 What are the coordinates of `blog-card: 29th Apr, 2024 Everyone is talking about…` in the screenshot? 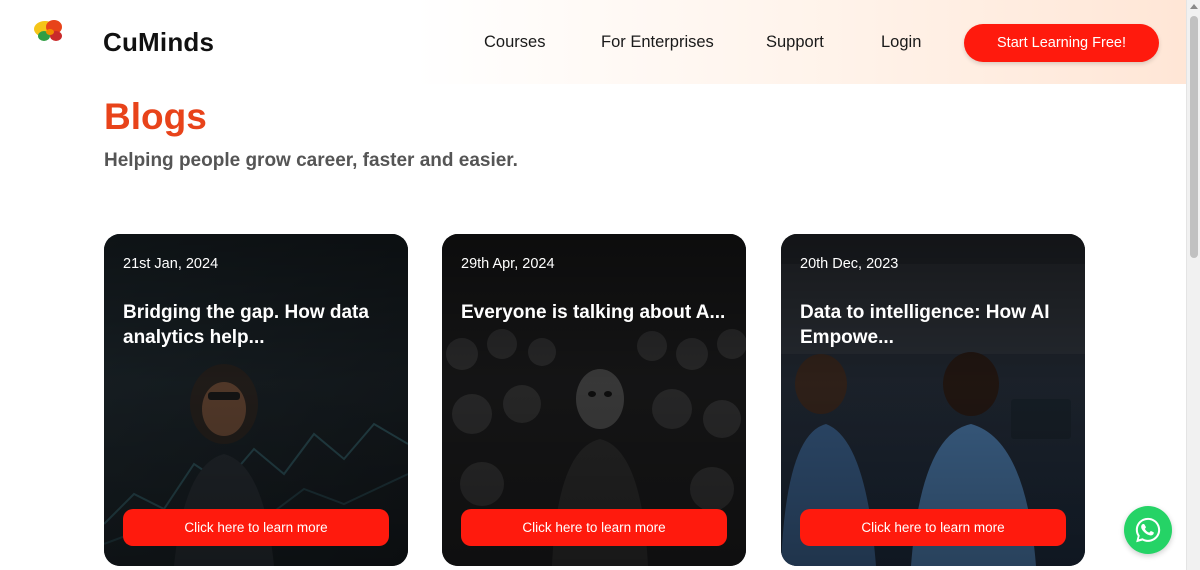 It's located at (594, 400).